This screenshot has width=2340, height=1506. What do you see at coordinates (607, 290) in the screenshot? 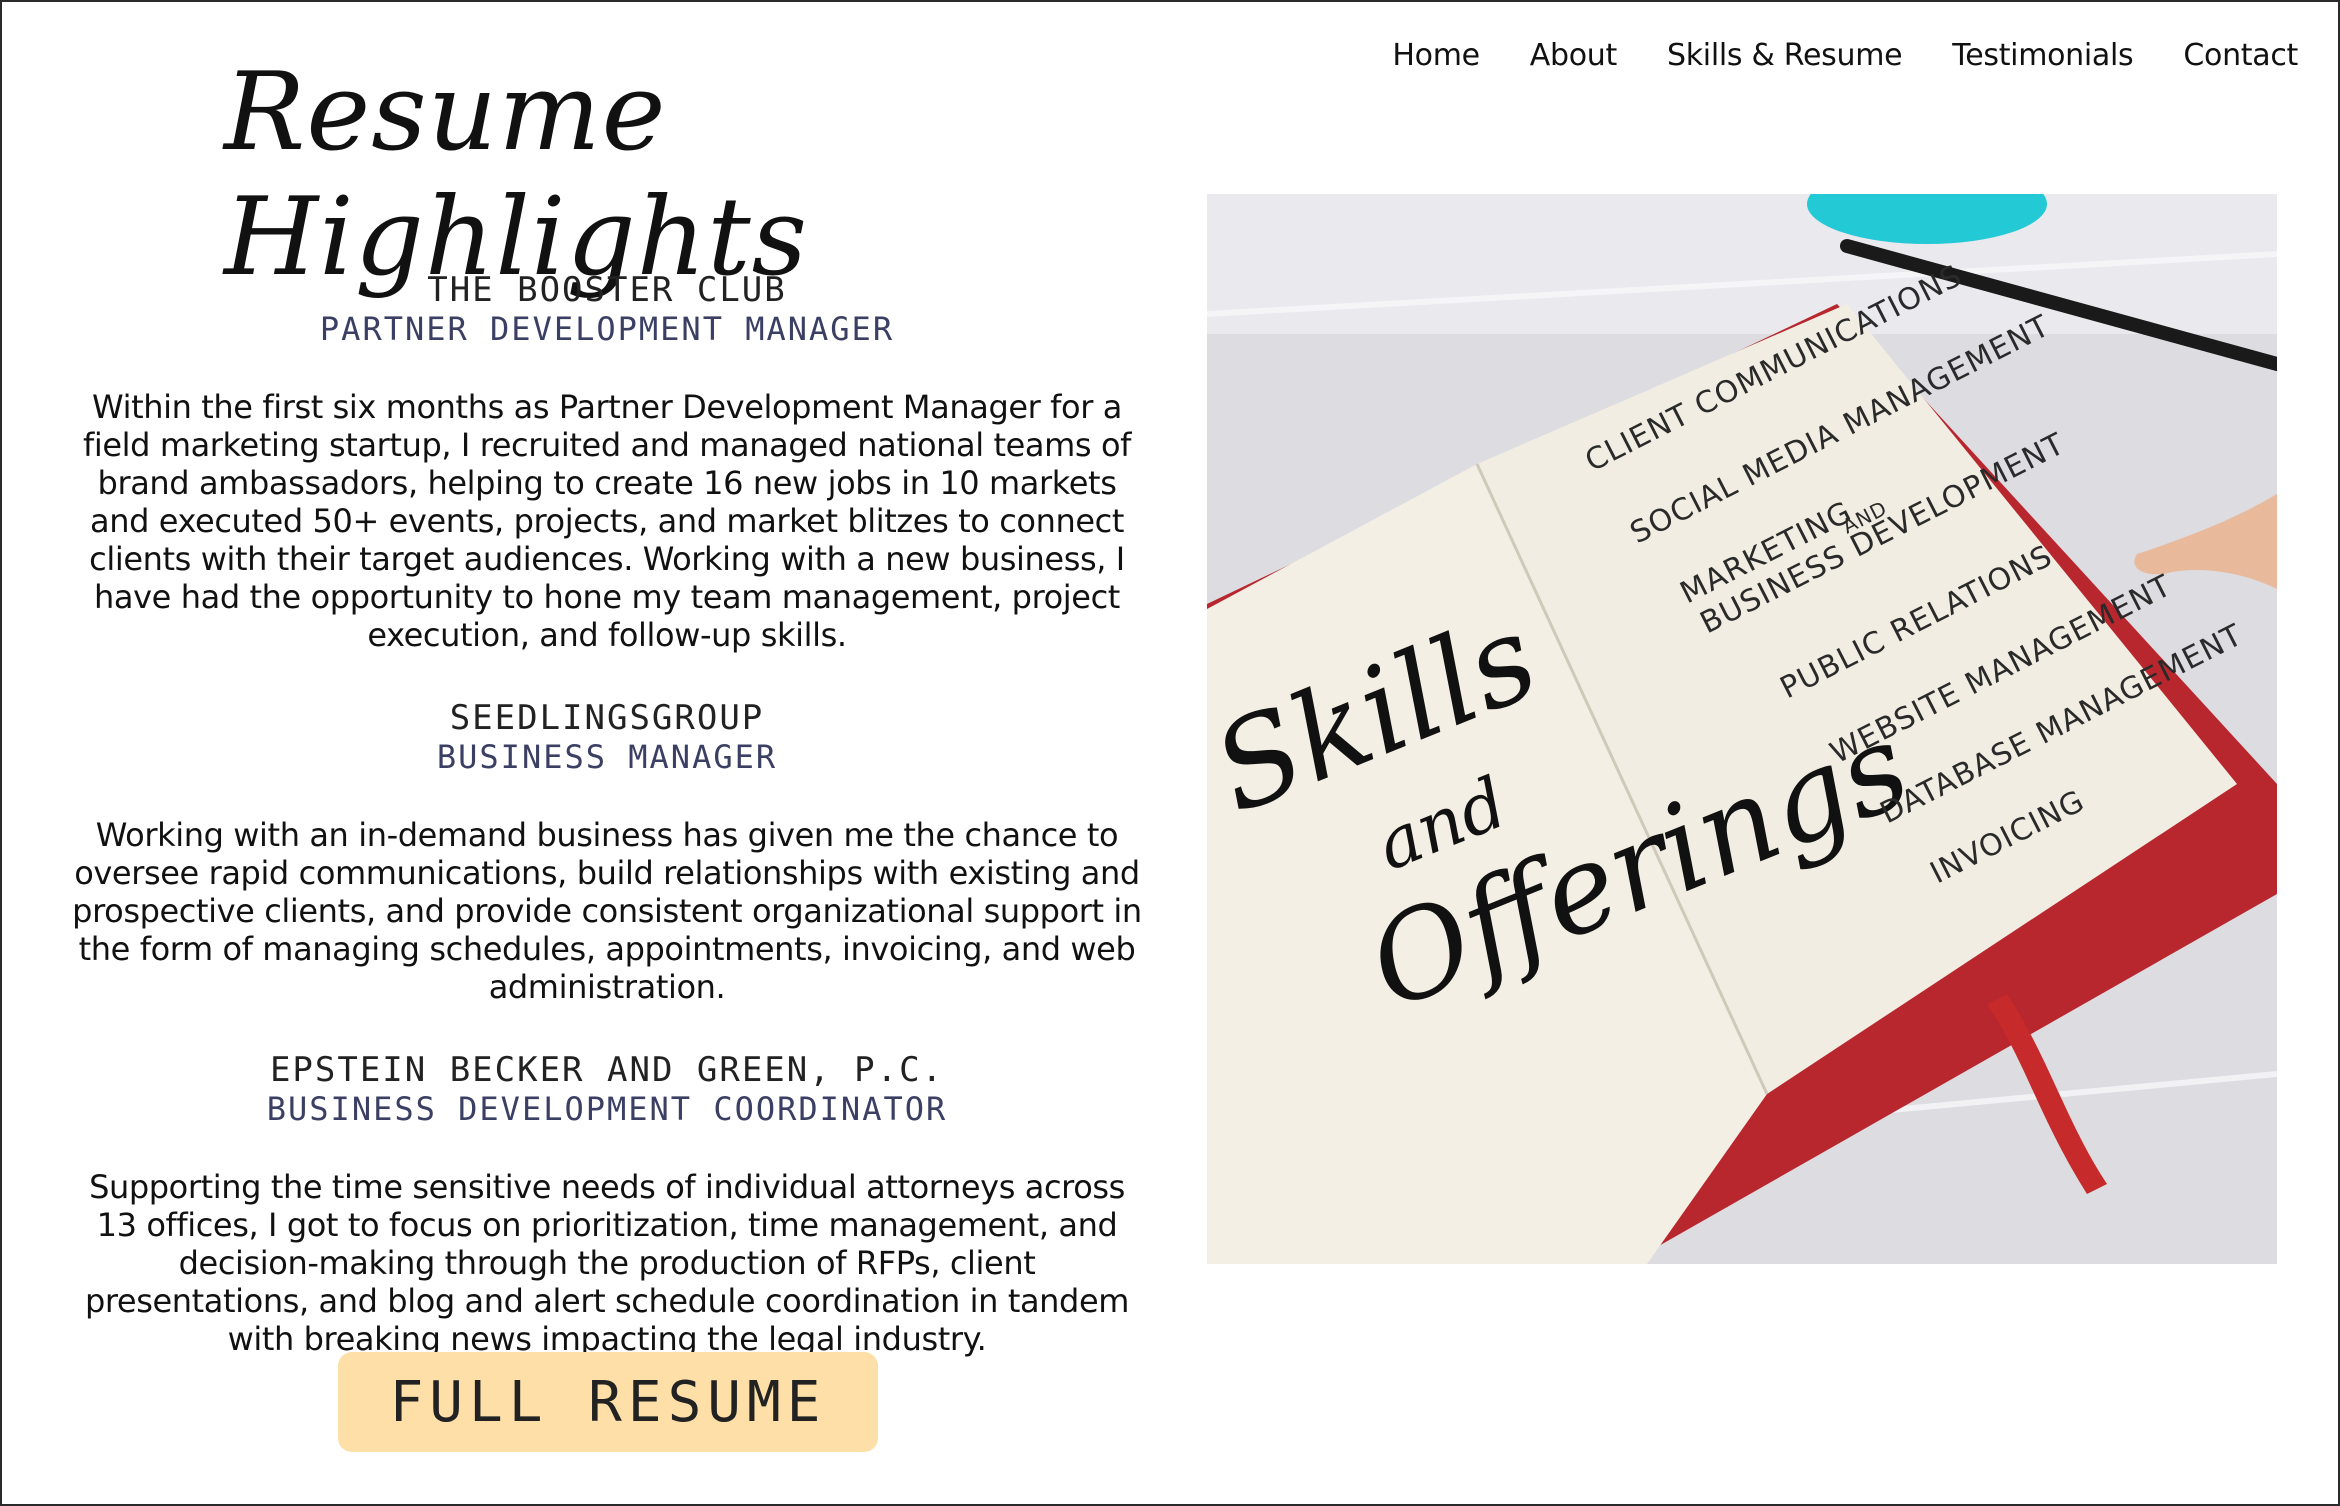
I see `job-company: THE BOOSTER CLUB` at bounding box center [607, 290].